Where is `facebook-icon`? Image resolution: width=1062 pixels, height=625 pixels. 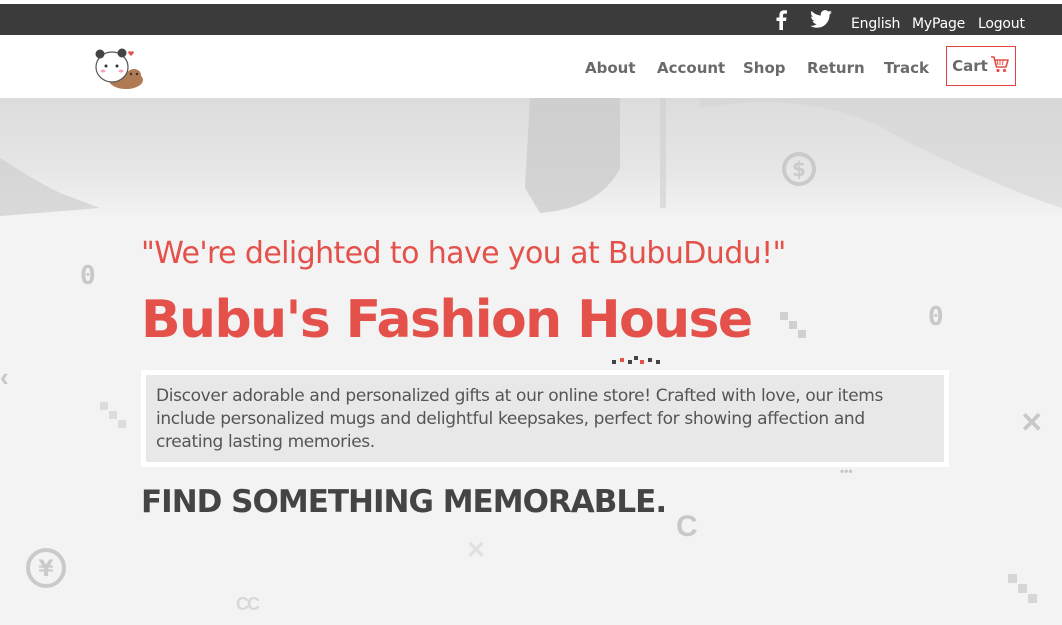 facebook-icon is located at coordinates (781, 20).